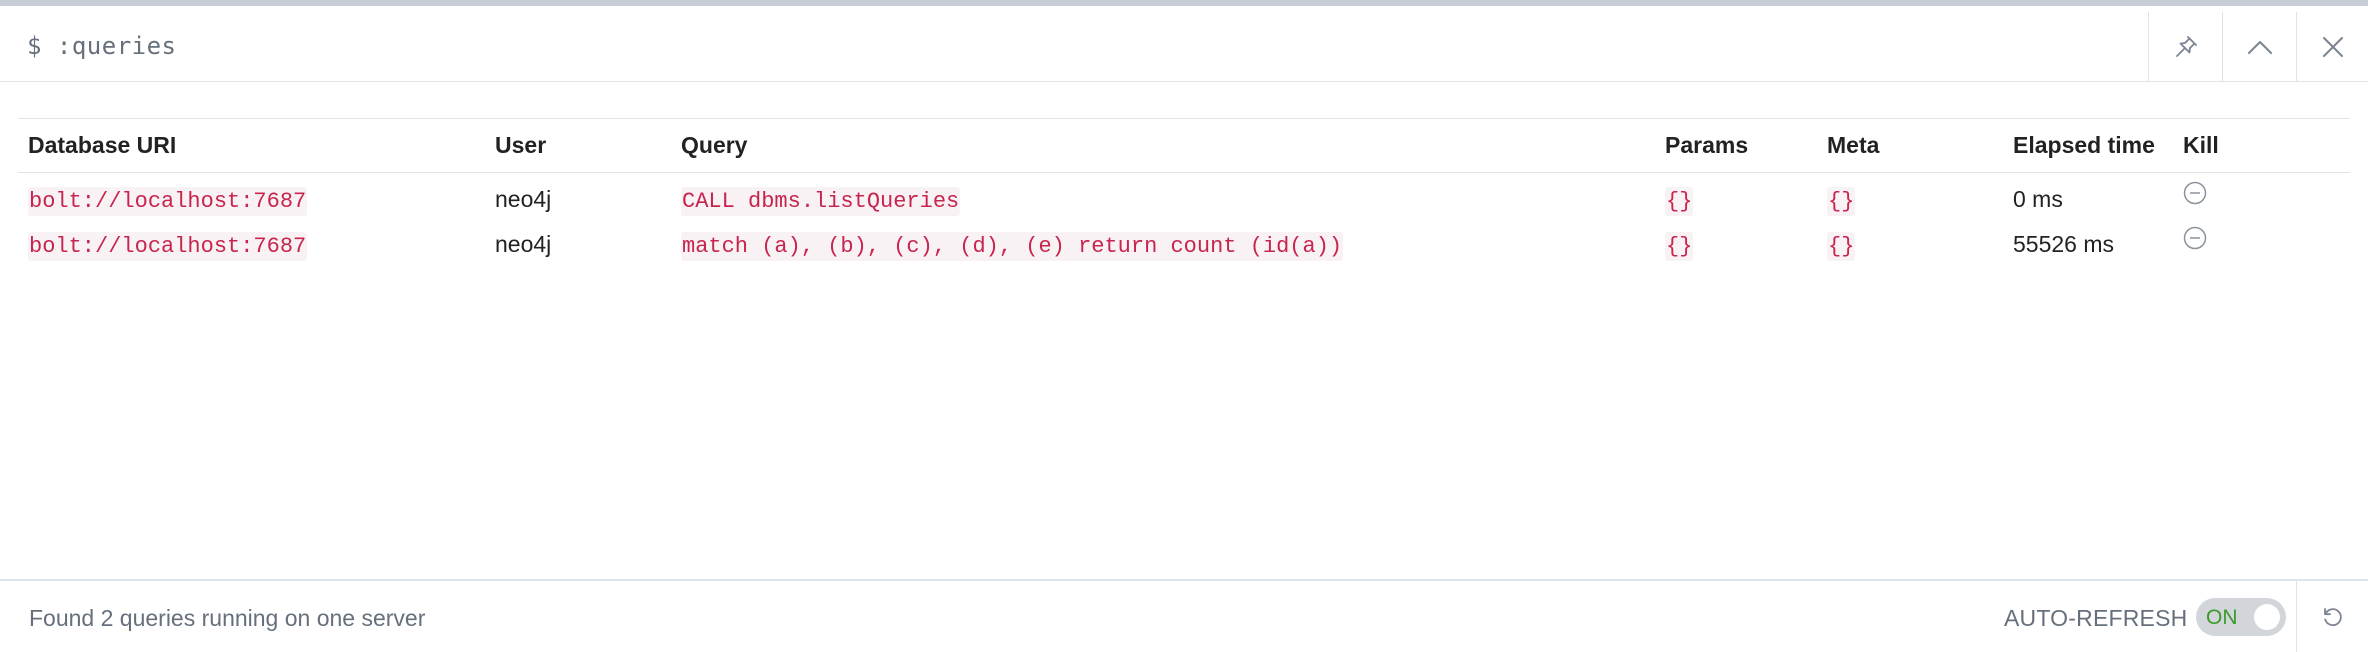 This screenshot has width=2368, height=652. What do you see at coordinates (2241, 617) in the screenshot?
I see `auto-refresh-toggle: ON` at bounding box center [2241, 617].